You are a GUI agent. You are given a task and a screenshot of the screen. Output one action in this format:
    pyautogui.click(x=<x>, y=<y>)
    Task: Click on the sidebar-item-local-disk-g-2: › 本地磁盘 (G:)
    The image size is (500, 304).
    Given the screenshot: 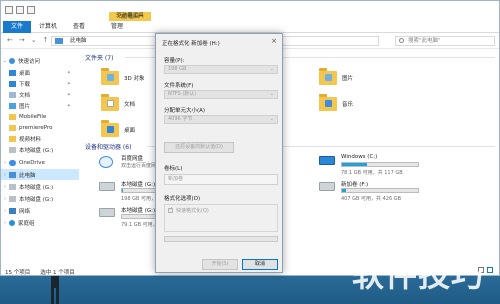 What is the action you would take?
    pyautogui.click(x=40, y=198)
    